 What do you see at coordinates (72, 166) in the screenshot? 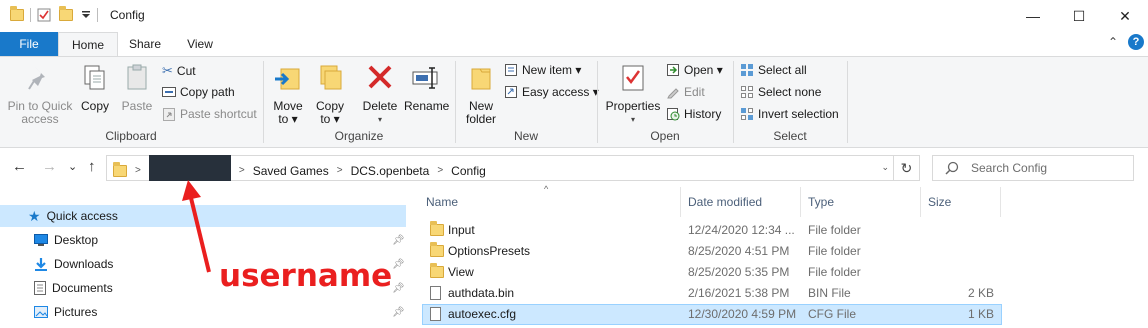
I see `recent-locations-icon: ⌄` at bounding box center [72, 166].